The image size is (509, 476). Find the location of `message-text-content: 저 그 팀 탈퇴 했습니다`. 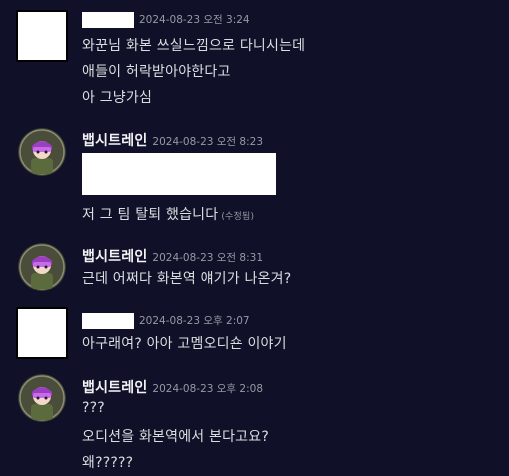

message-text-content: 저 그 팀 탈퇴 했습니다 is located at coordinates (150, 215).